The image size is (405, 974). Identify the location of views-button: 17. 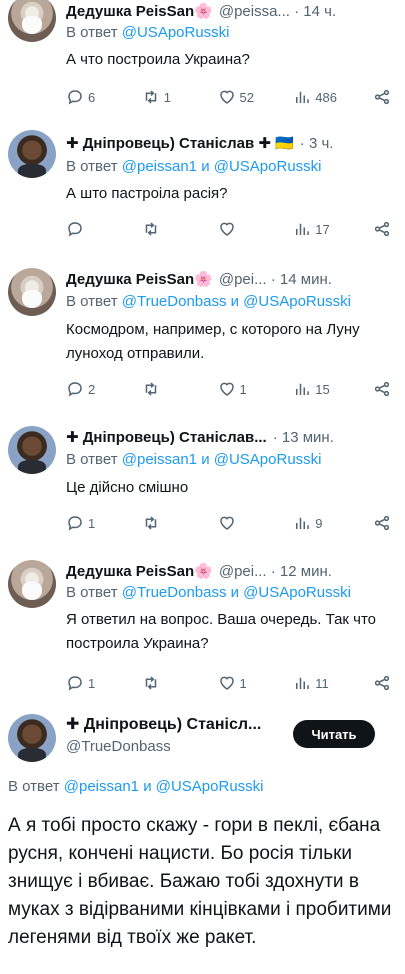
(325, 229).